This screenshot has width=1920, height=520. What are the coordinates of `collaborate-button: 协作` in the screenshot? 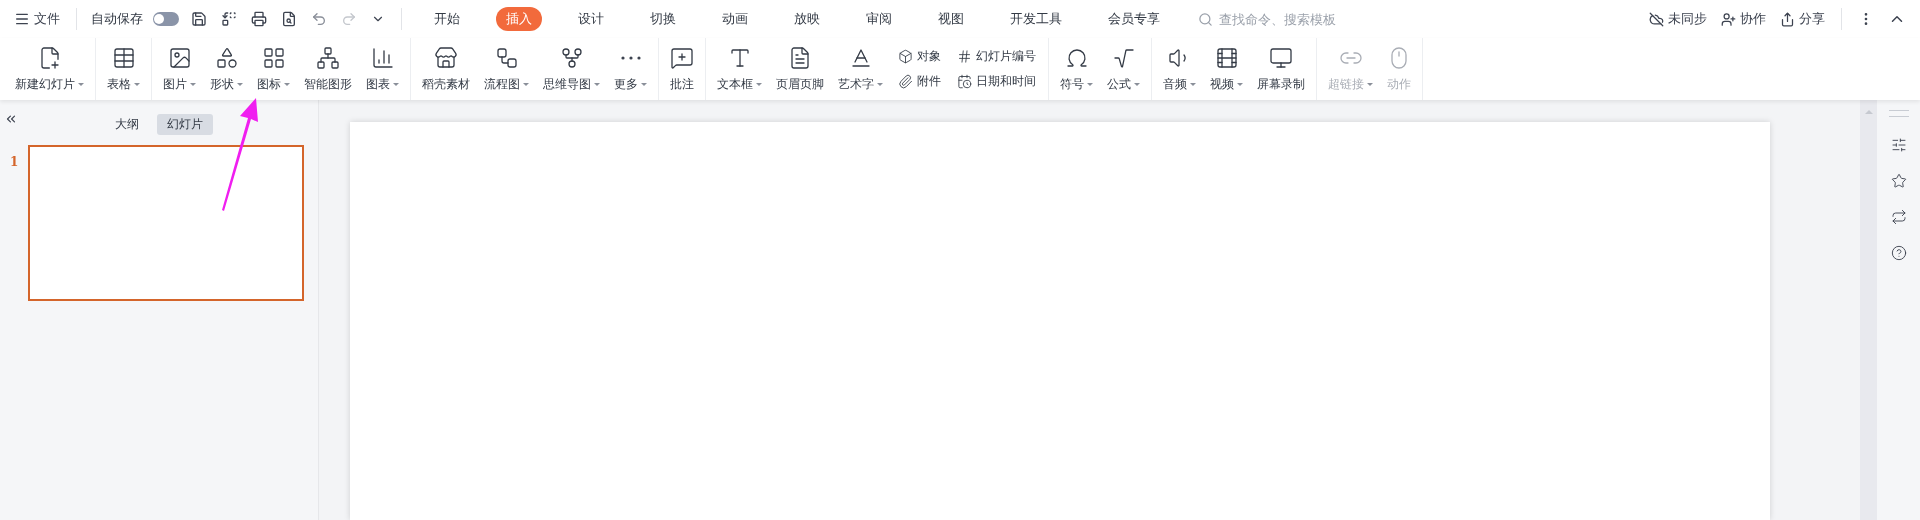 It's located at (1743, 19).